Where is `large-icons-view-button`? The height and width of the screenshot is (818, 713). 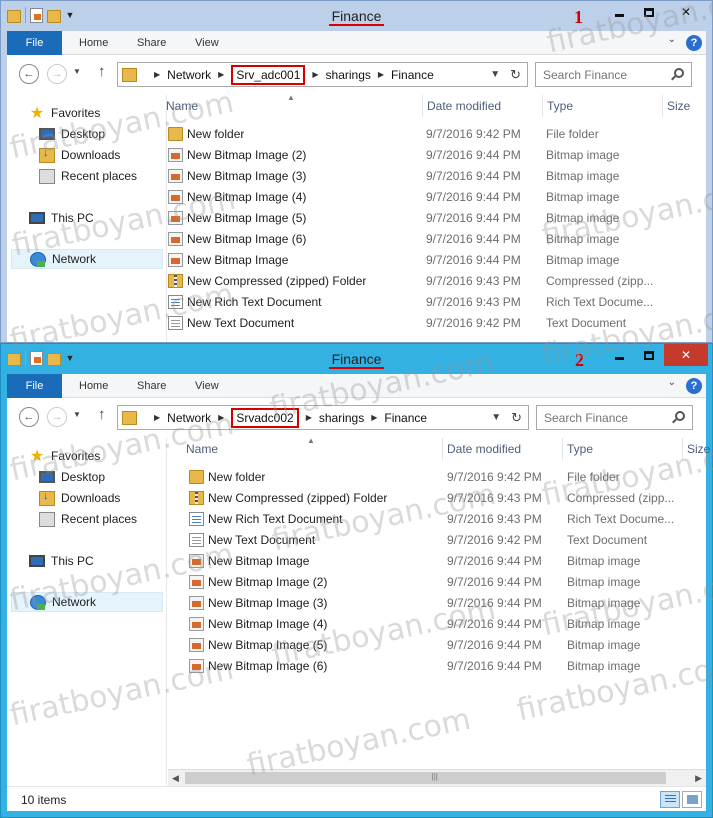
large-icons-view-button is located at coordinates (692, 799).